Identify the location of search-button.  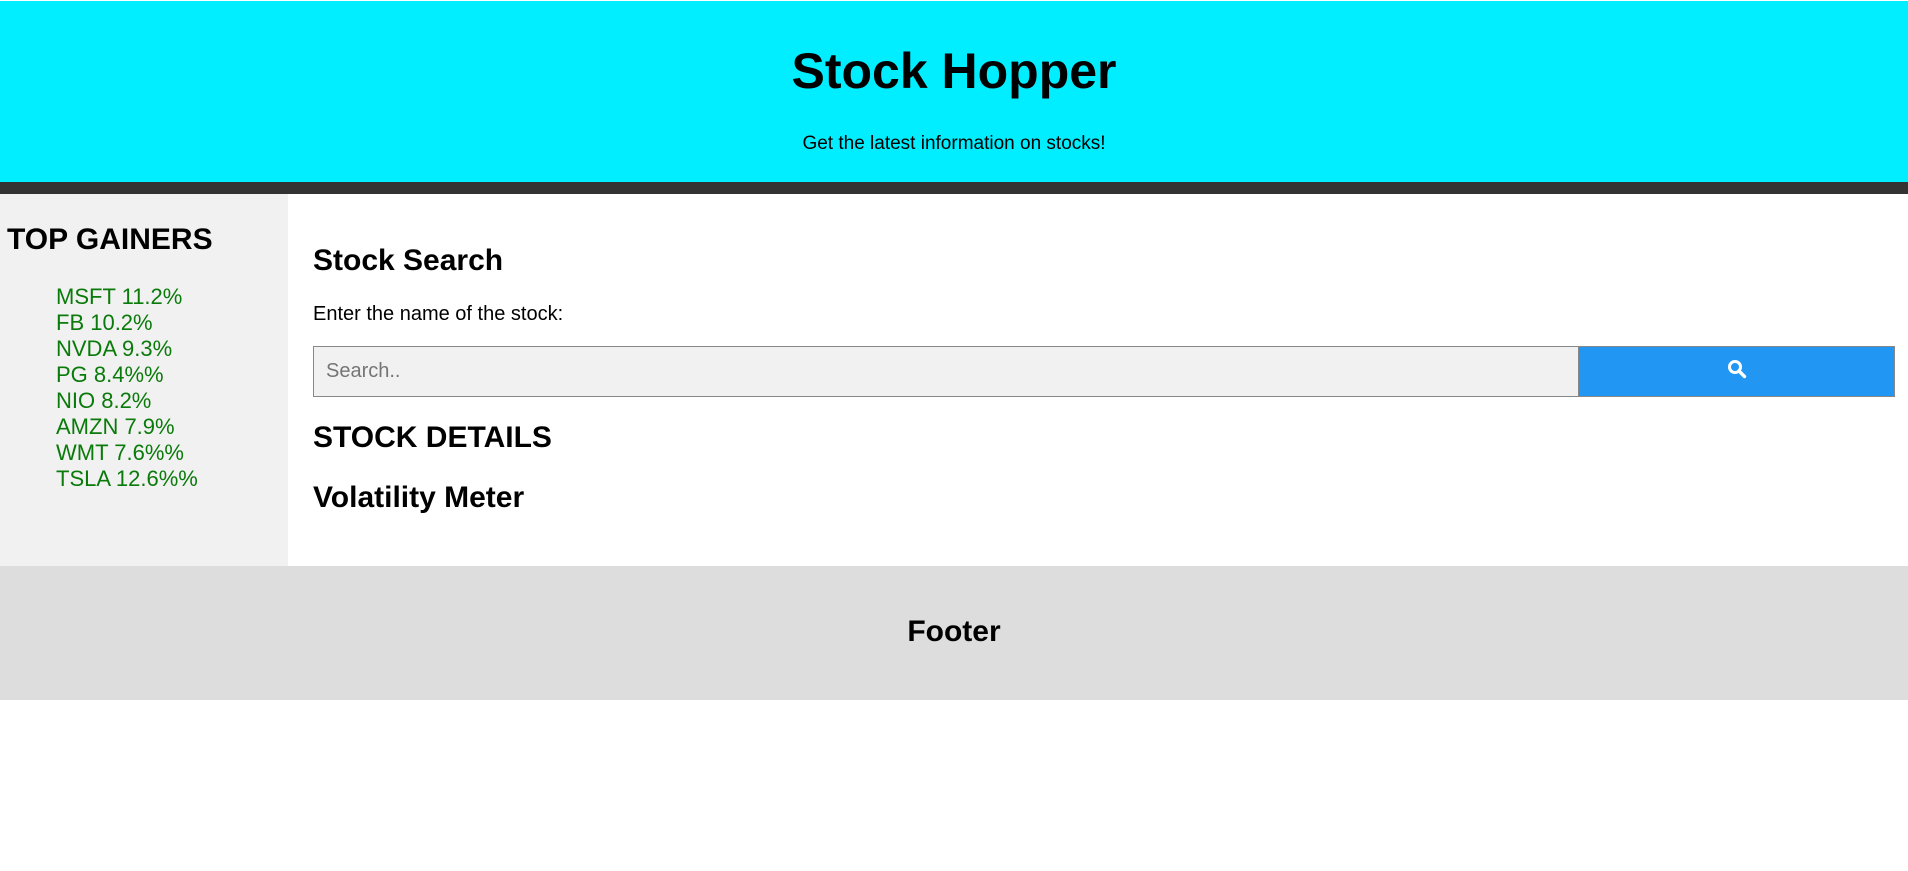
(1737, 371).